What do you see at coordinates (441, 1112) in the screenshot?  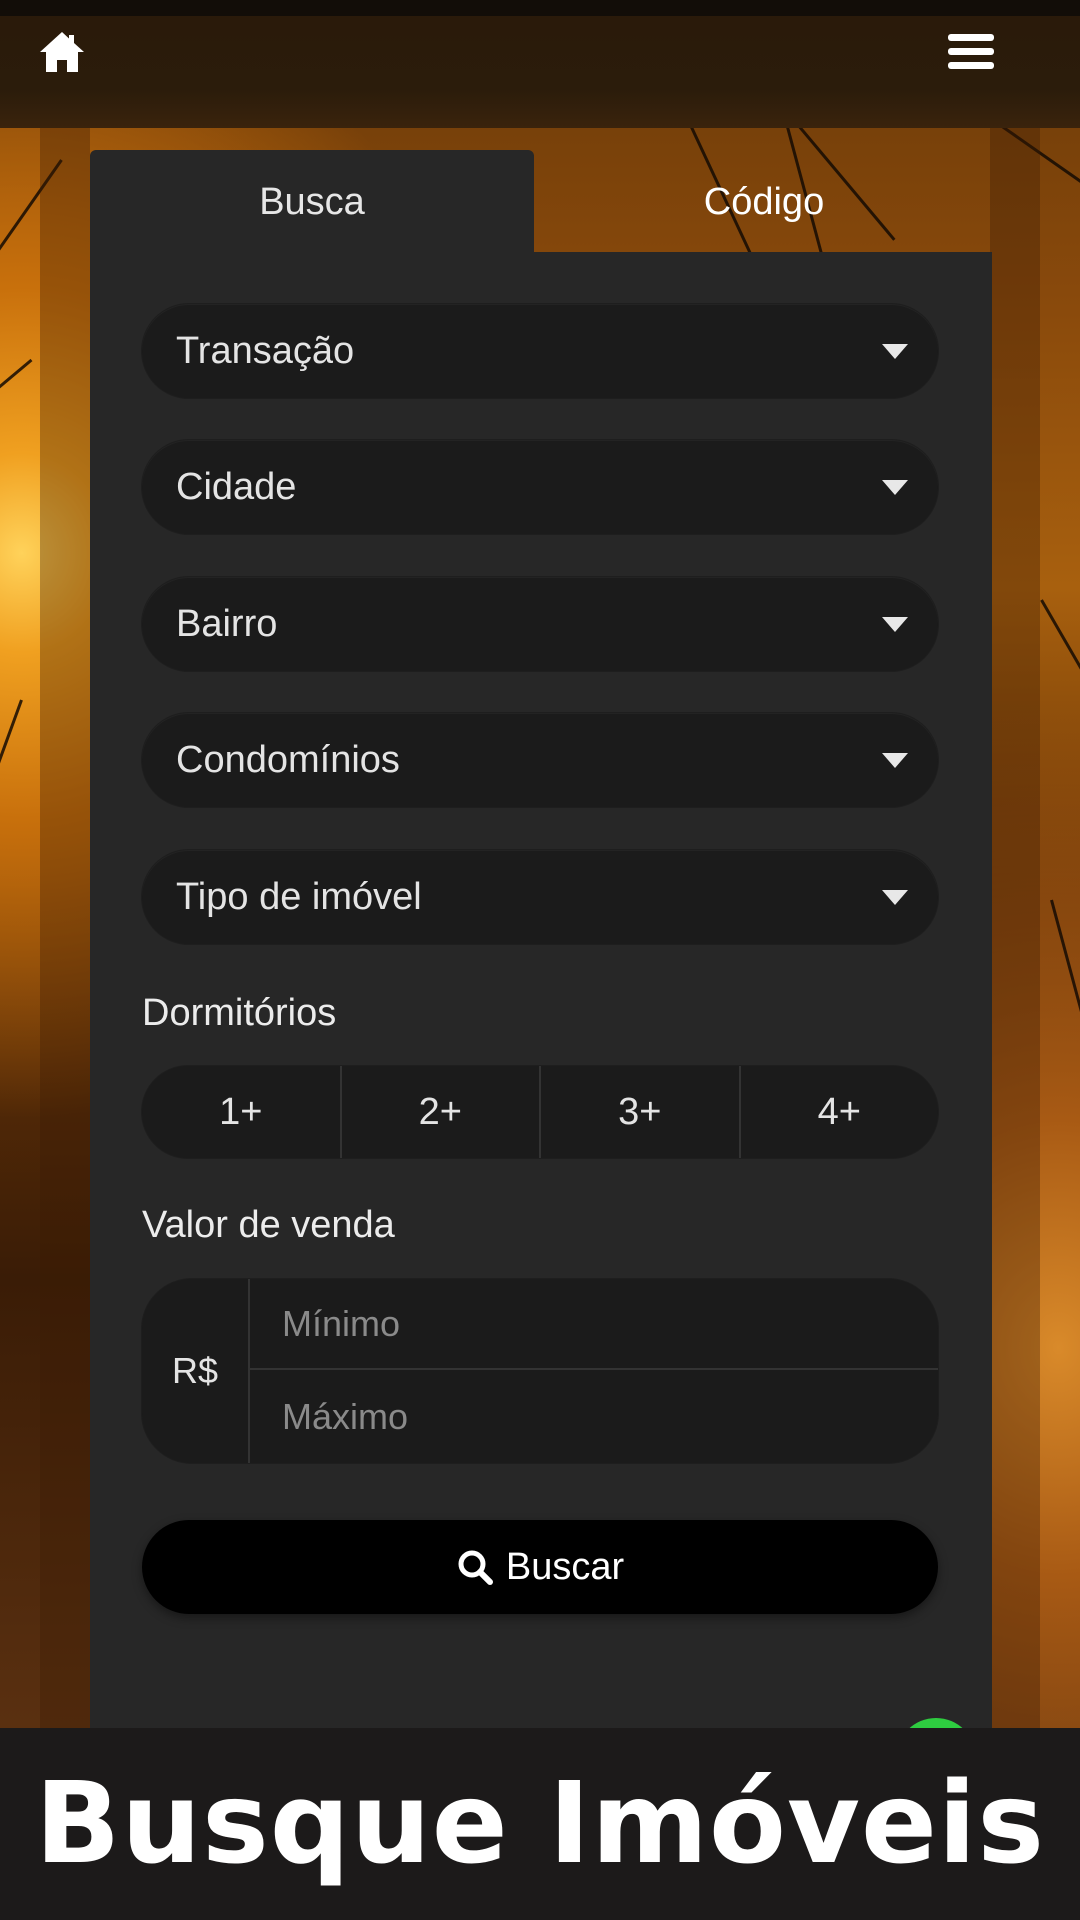 I see `dormitorios-2-button: 2+` at bounding box center [441, 1112].